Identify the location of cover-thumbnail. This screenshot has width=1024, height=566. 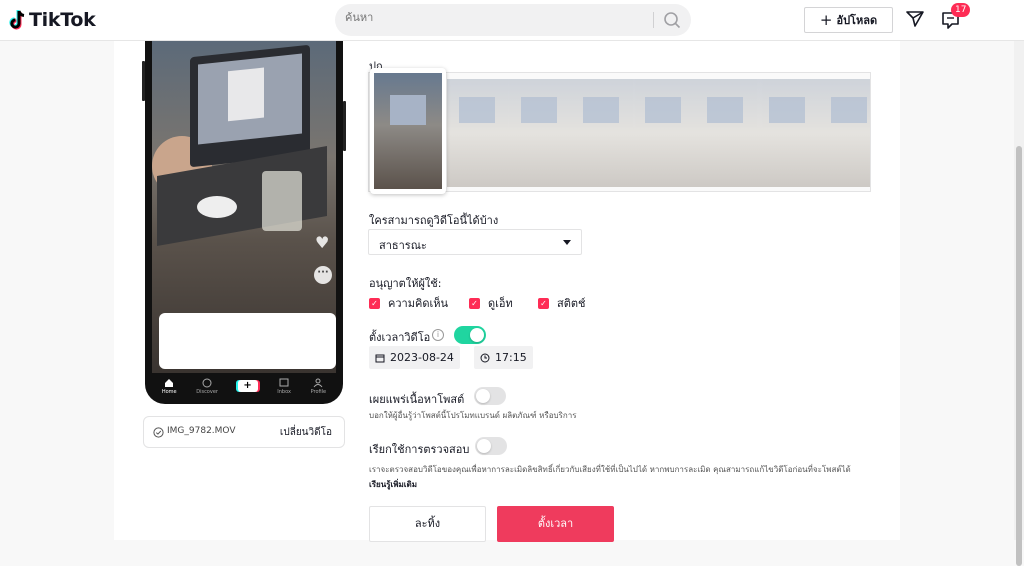
(408, 131).